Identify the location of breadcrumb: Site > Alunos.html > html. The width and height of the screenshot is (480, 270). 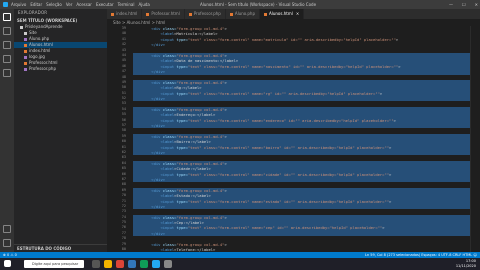
(293, 22).